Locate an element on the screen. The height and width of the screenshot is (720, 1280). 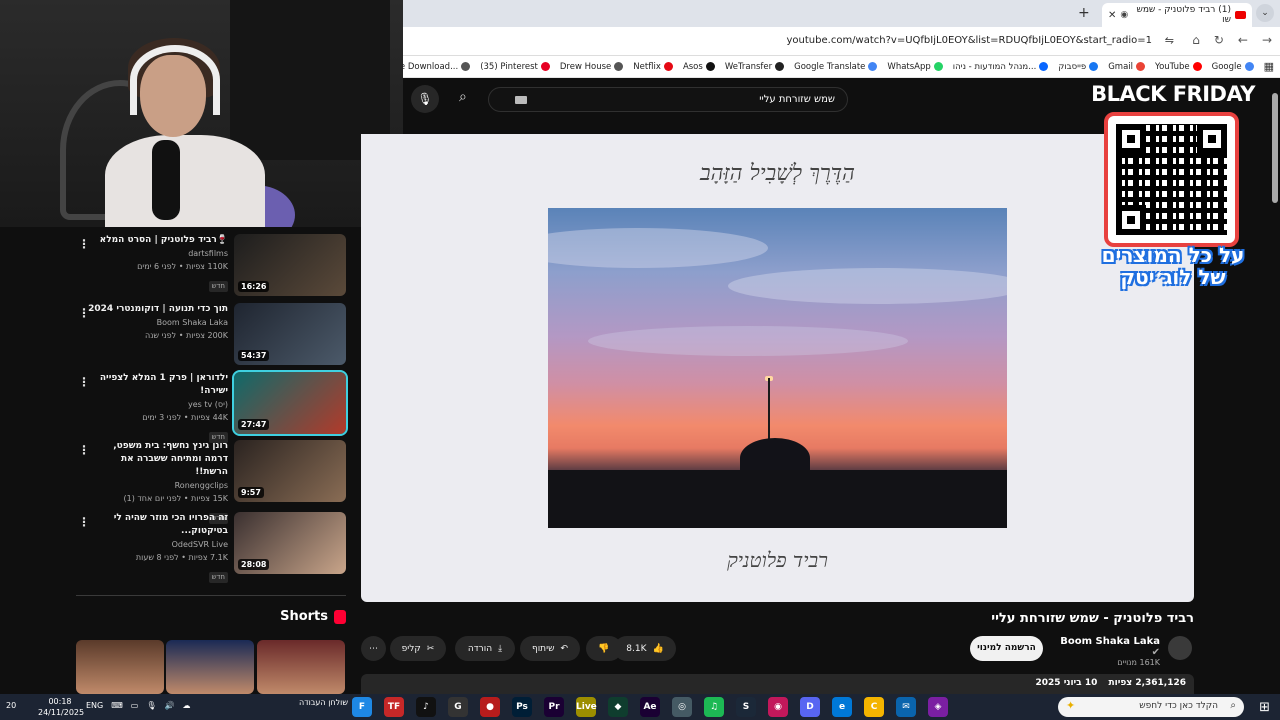
windows-start-icon: ⊞ is located at coordinates (1264, 707).